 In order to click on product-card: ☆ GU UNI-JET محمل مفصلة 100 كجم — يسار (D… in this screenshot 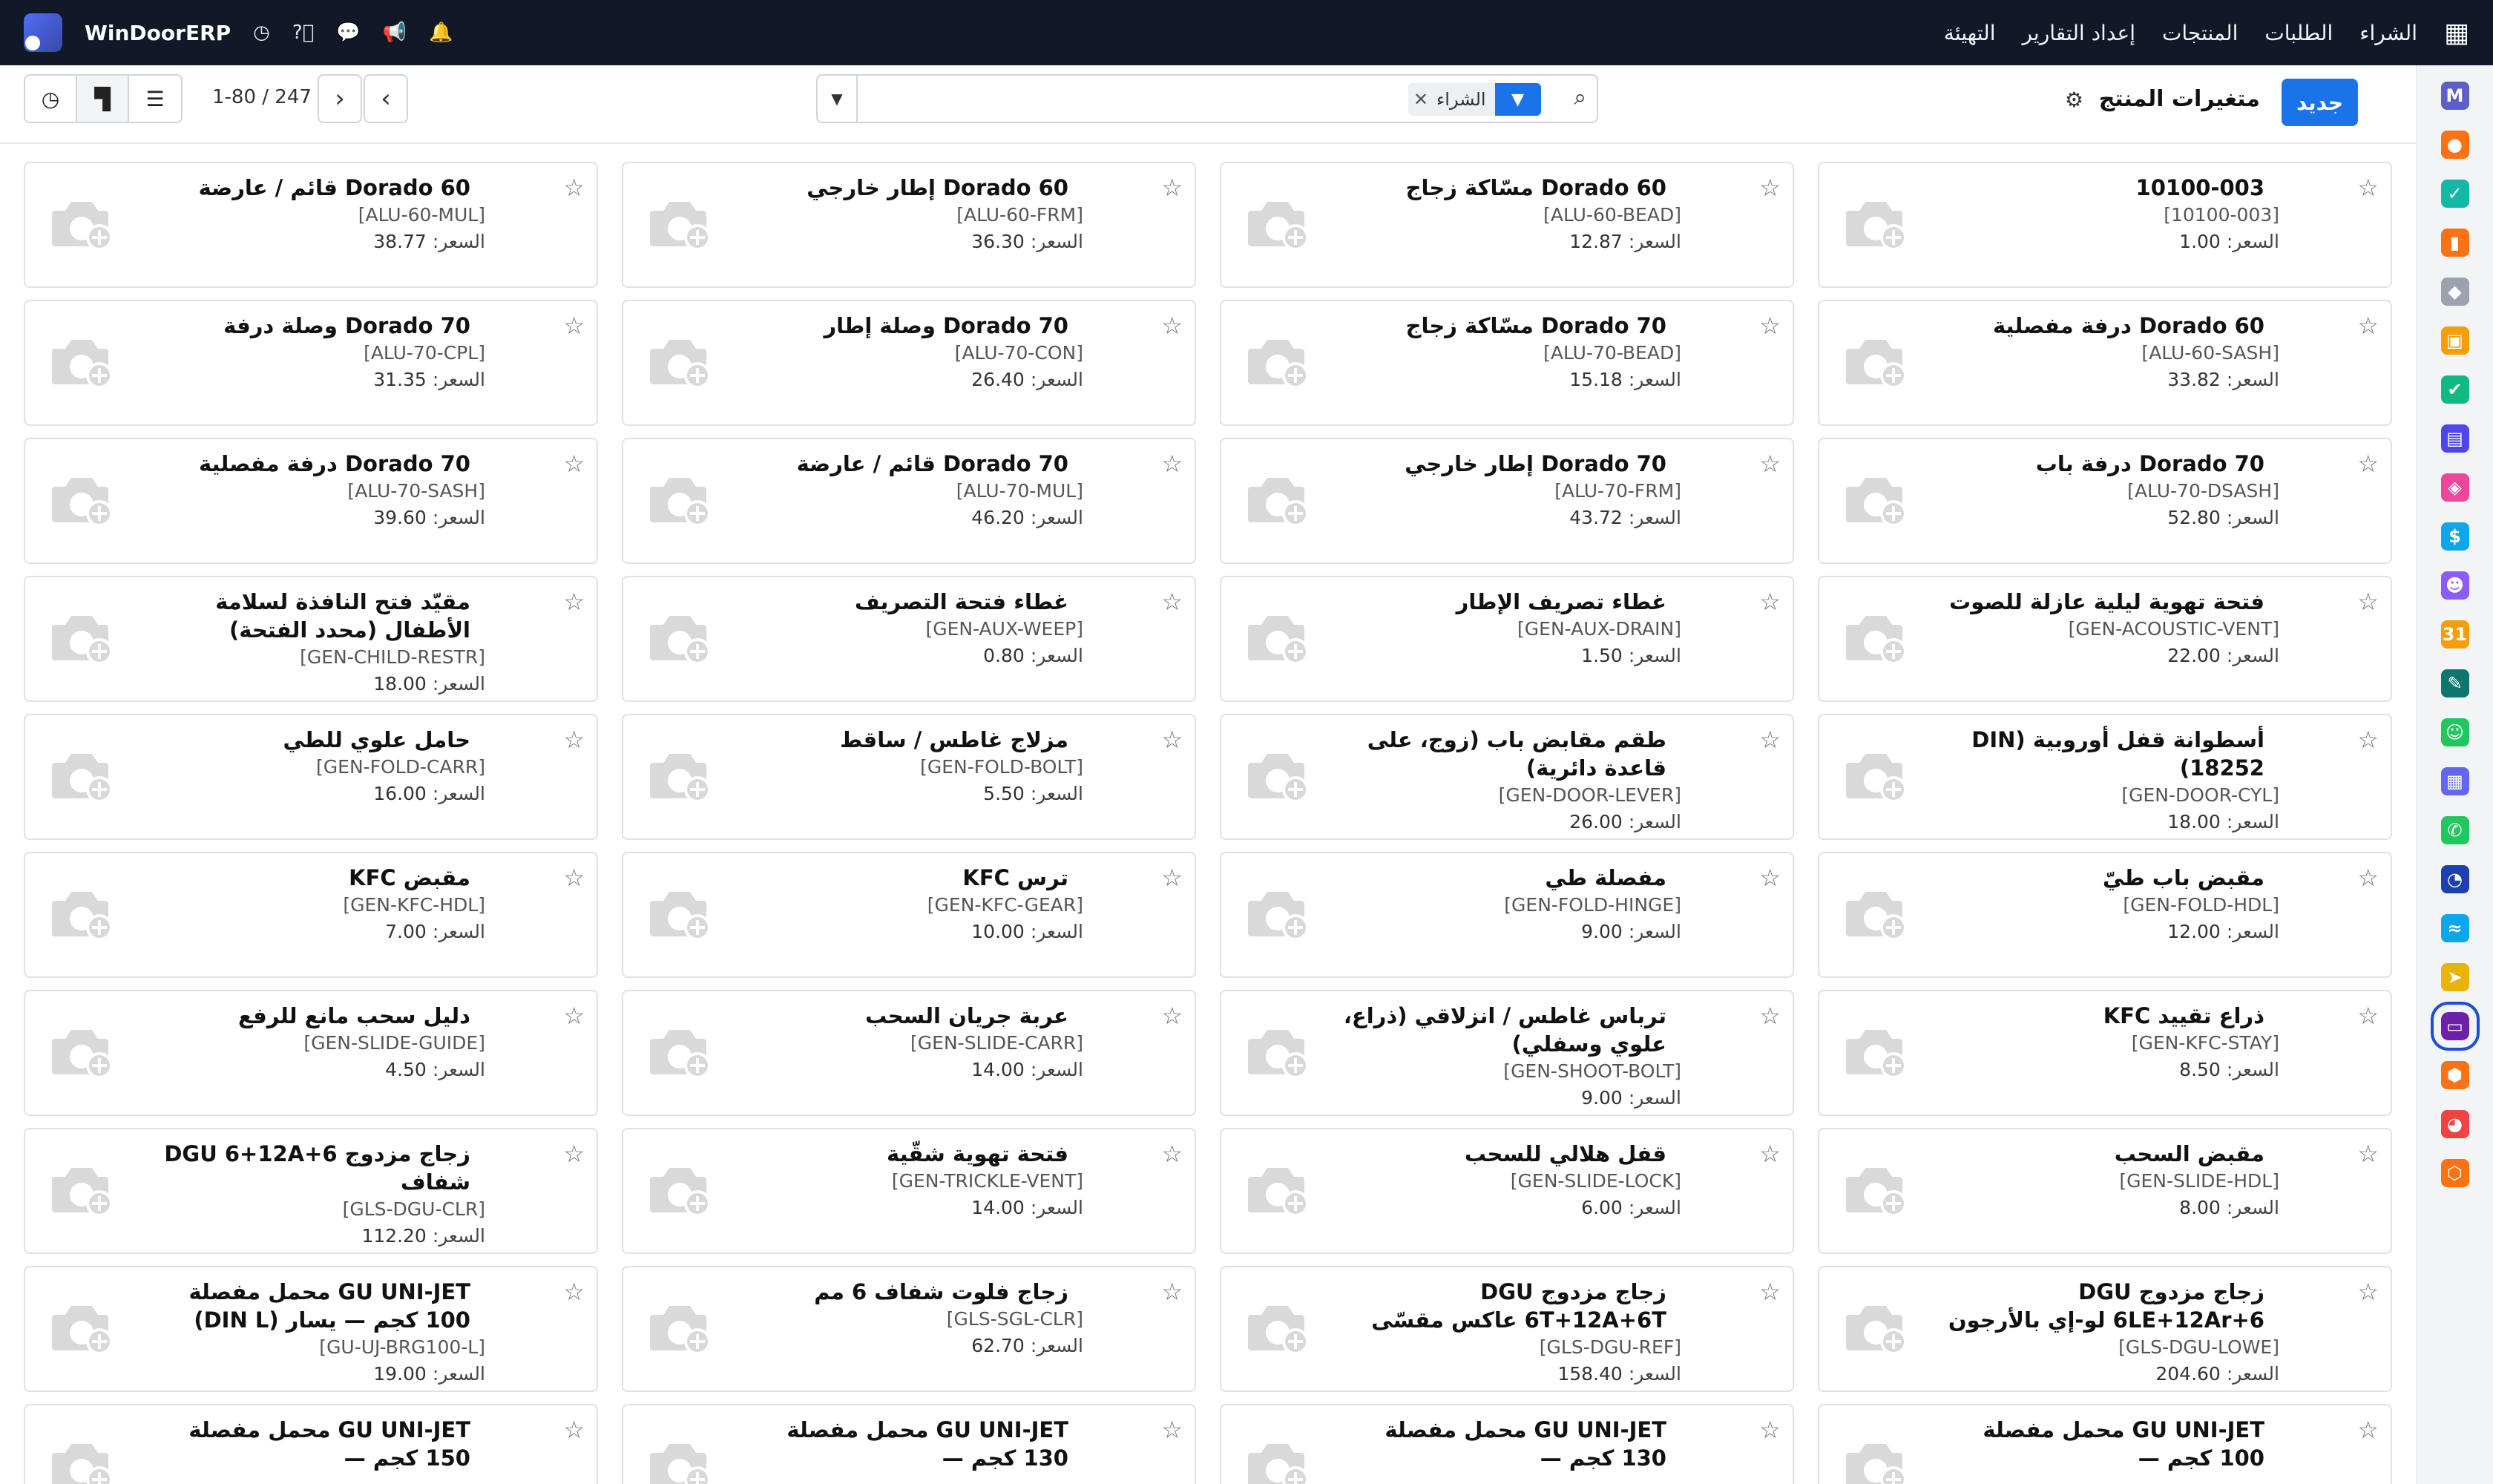, I will do `click(311, 1329)`.